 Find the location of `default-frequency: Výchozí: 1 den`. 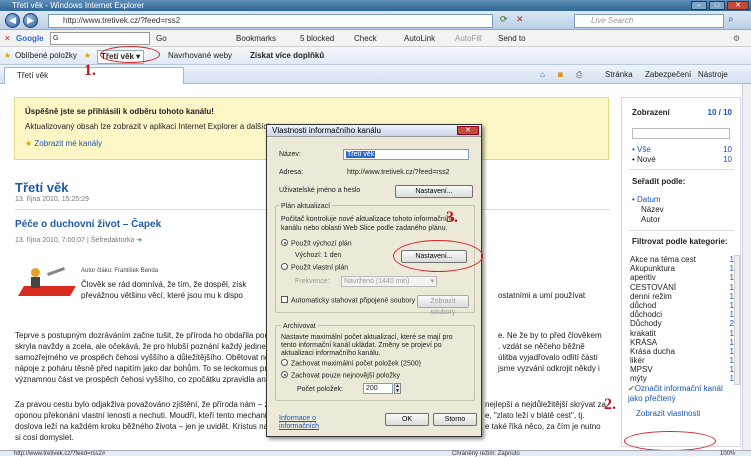

default-frequency: Výchozí: 1 den is located at coordinates (318, 255).